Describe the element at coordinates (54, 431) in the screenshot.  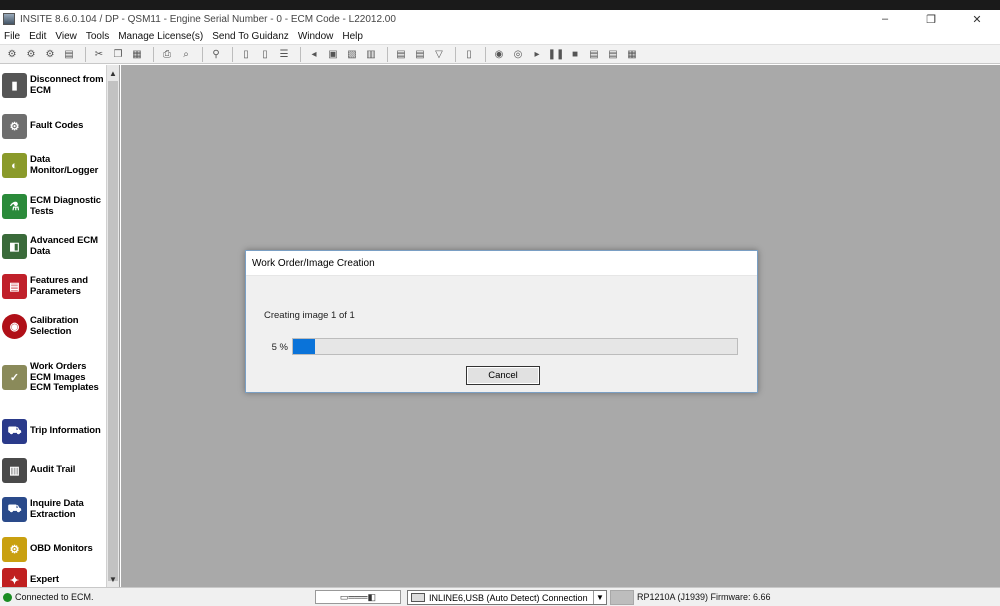
I see `sidebar-item-trip-information: ⛟ Trip Information` at that location.